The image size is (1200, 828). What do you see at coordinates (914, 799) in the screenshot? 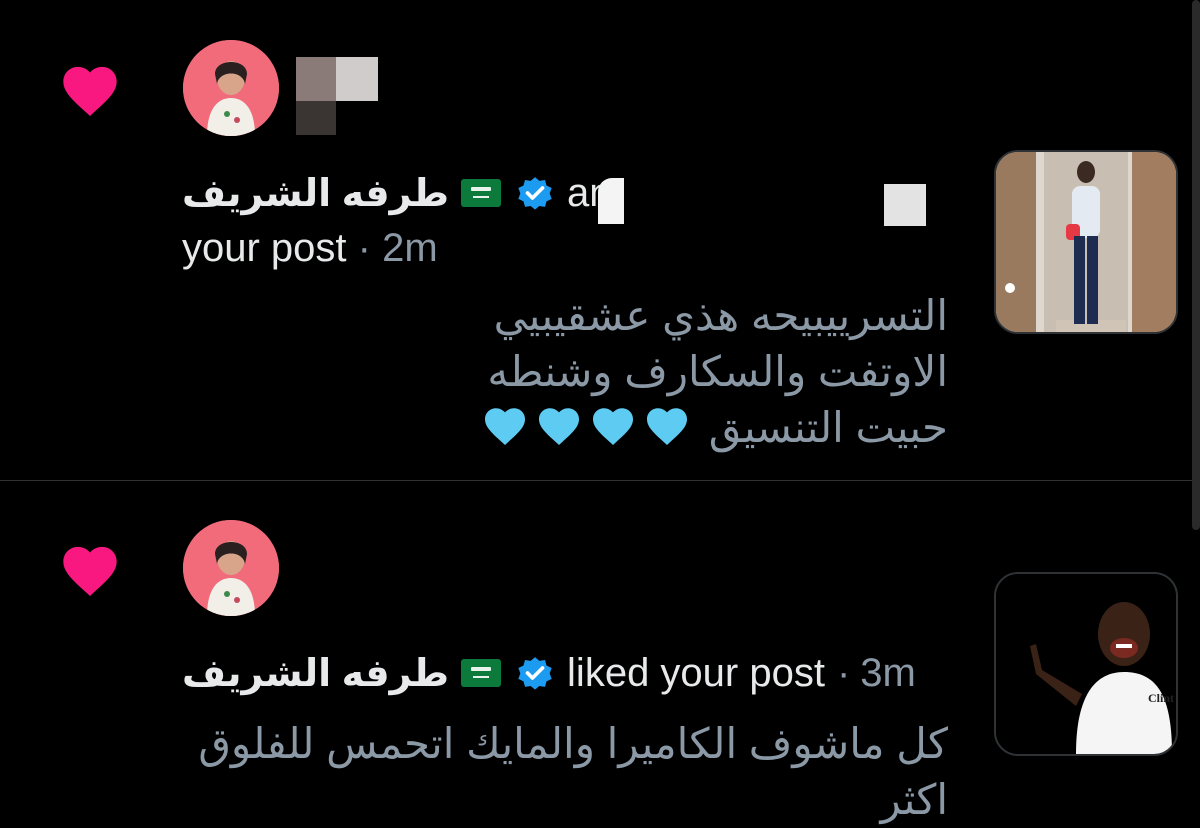
I see `post-text-line: اكثر` at bounding box center [914, 799].